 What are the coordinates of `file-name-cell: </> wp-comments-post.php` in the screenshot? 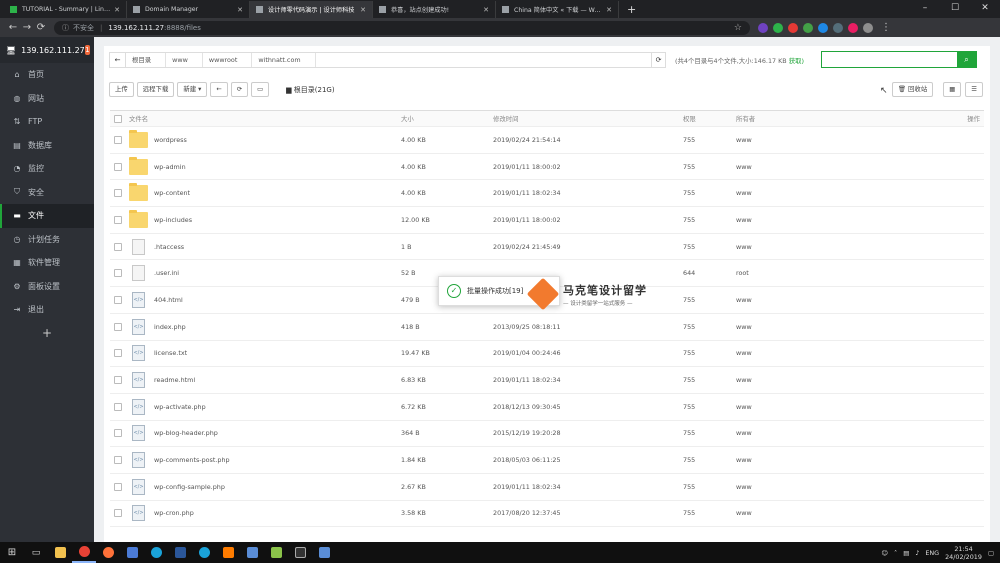 It's located at (265, 460).